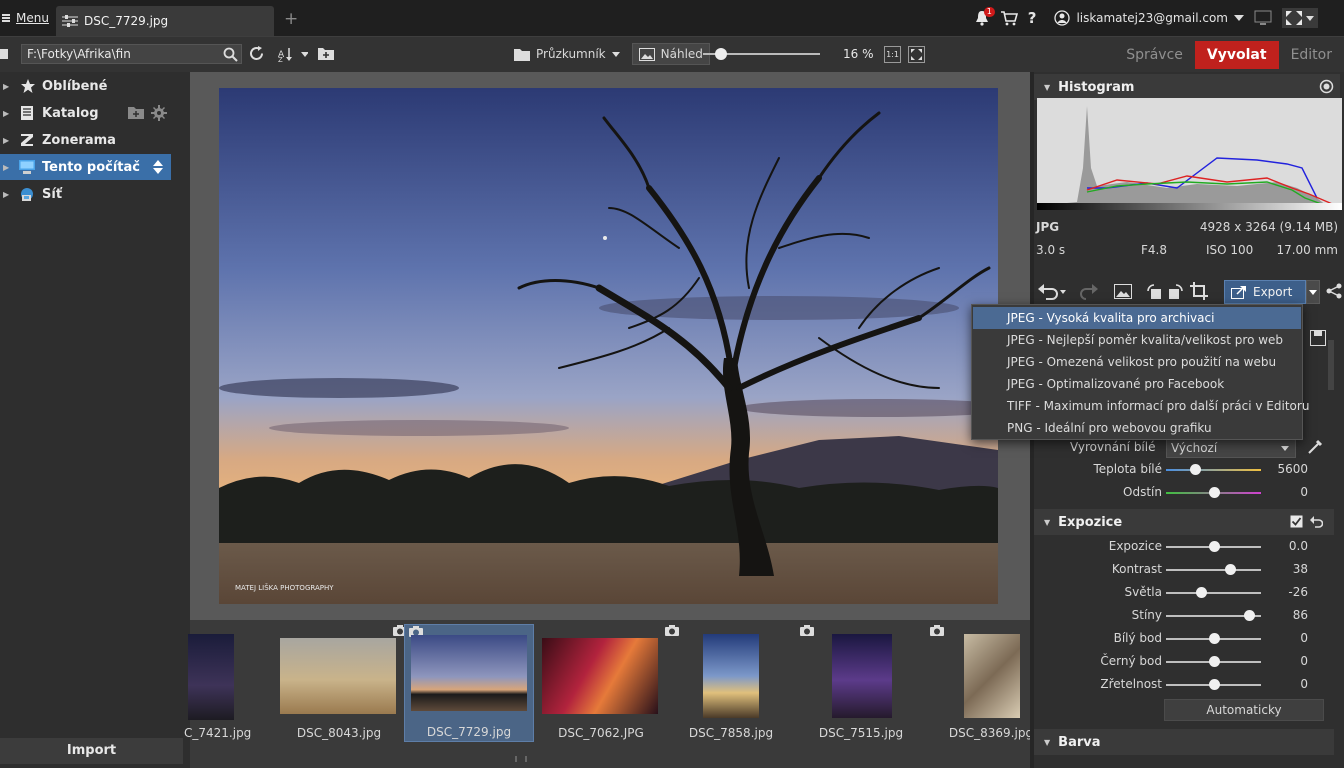  Describe the element at coordinates (1311, 55) in the screenshot. I see `tab-editor: Editor` at that location.